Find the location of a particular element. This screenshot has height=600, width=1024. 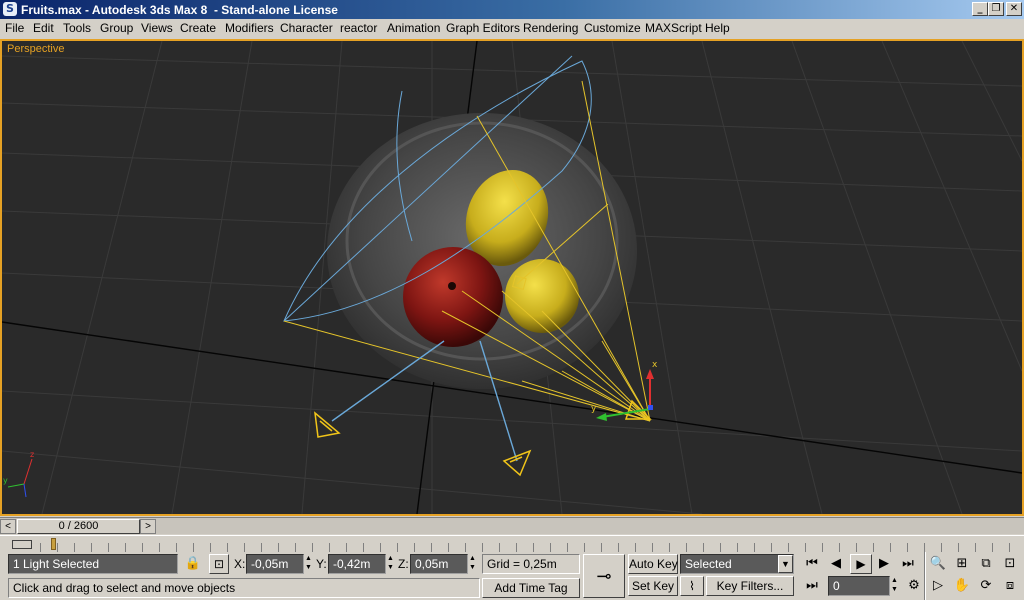

selection-info: 1 Light Selected is located at coordinates (93, 564).